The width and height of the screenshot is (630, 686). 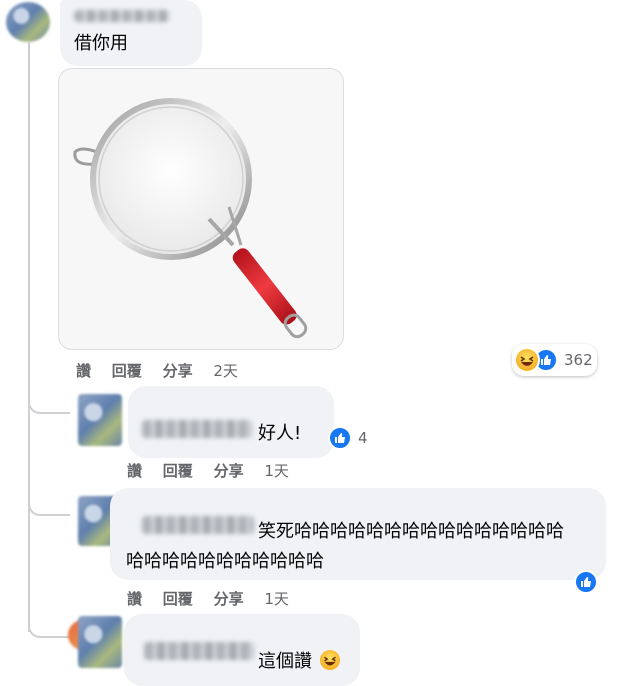 I want to click on comment-bubble: 好人!, so click(x=231, y=422).